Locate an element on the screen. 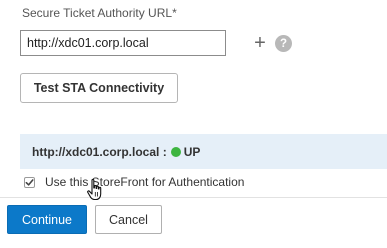 The image size is (387, 248). help-glyph: ? is located at coordinates (283, 43).